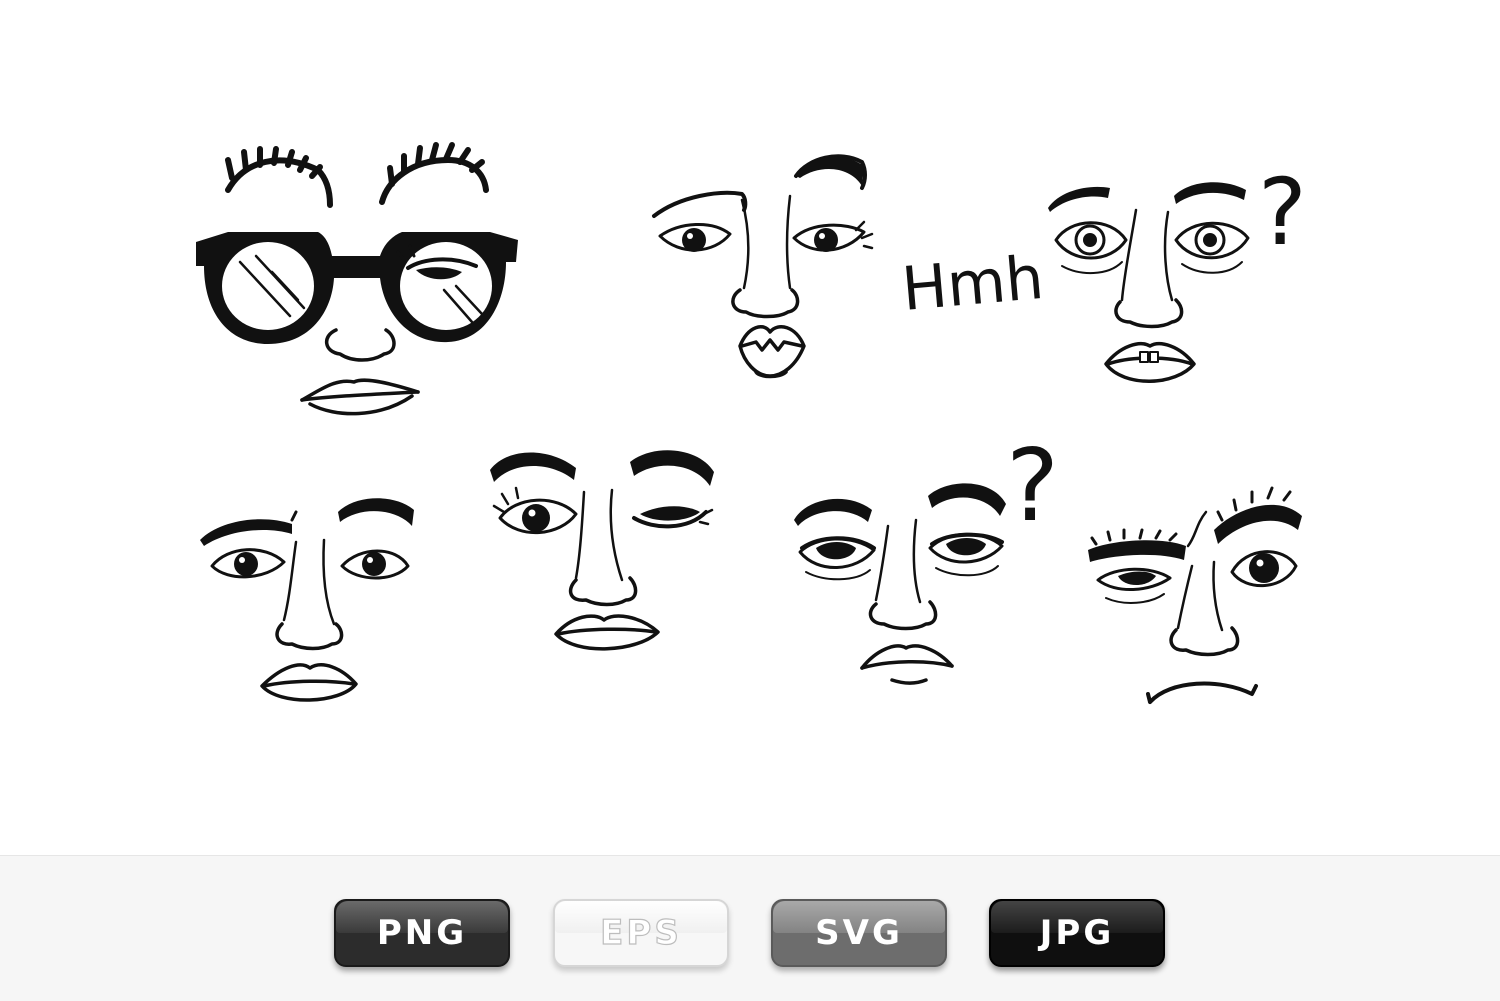  I want to click on face-kissy, so click(763, 266).